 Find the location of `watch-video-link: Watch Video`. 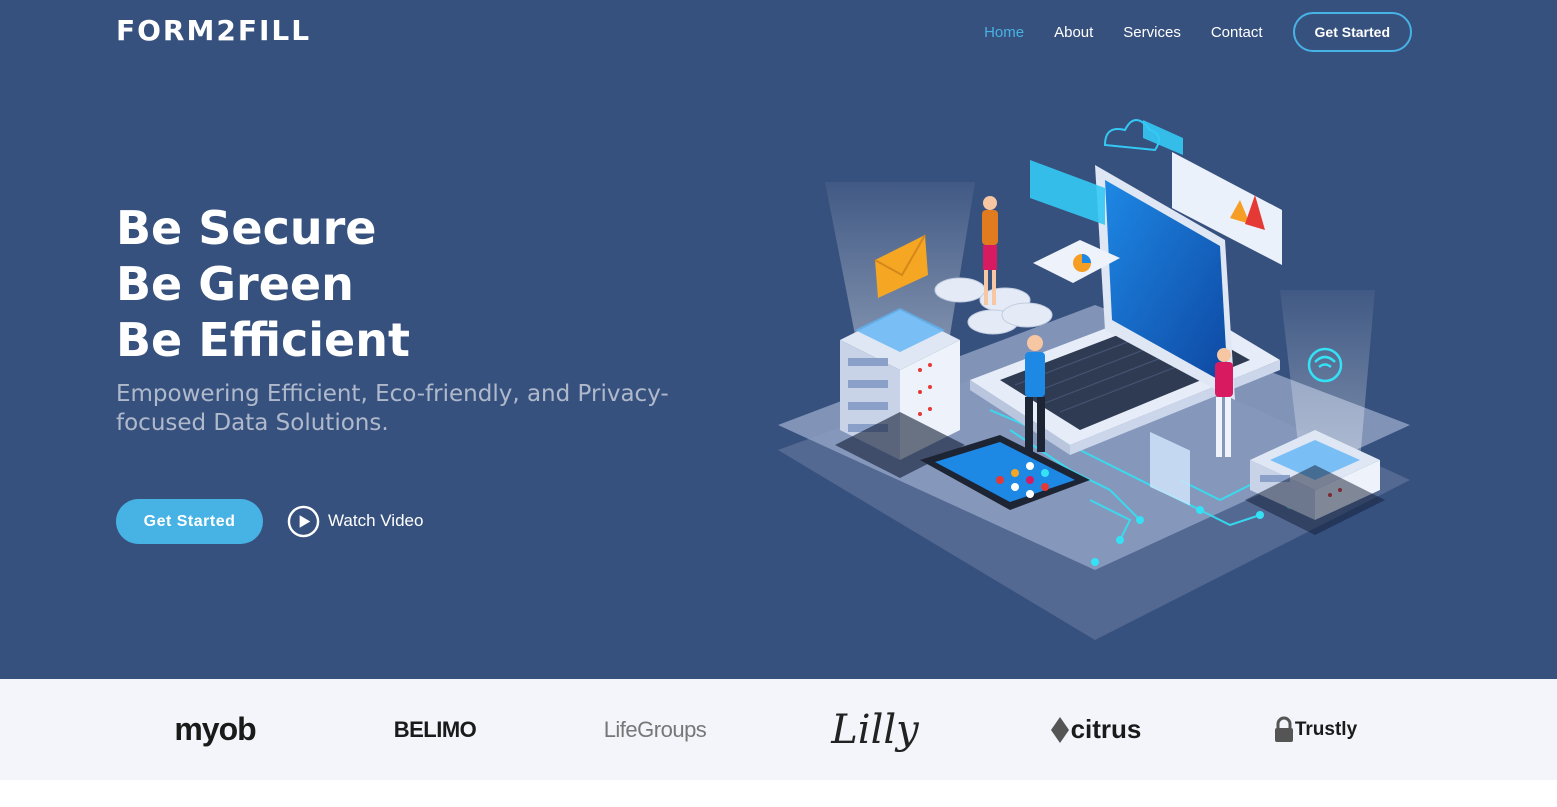

watch-video-link: Watch Video is located at coordinates (355, 521).